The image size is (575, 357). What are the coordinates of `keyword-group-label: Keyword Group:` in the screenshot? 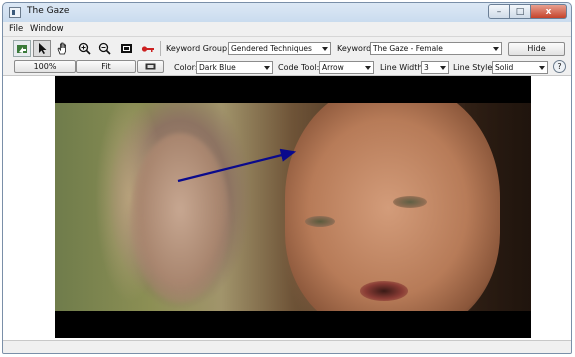 It's located at (198, 48).